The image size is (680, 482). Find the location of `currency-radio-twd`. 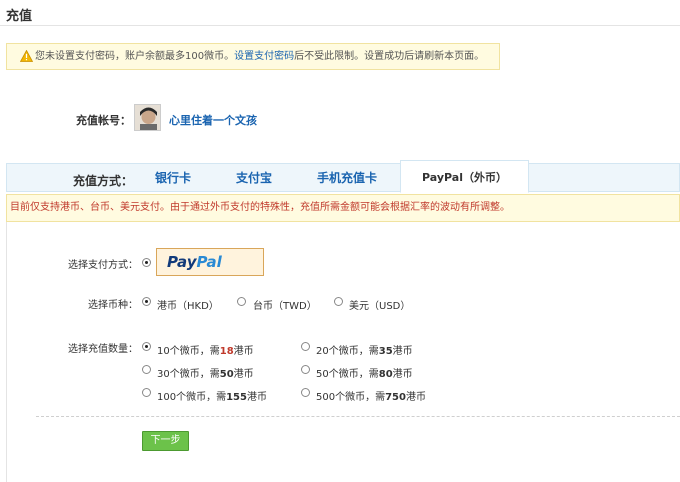

currency-radio-twd is located at coordinates (241, 301).